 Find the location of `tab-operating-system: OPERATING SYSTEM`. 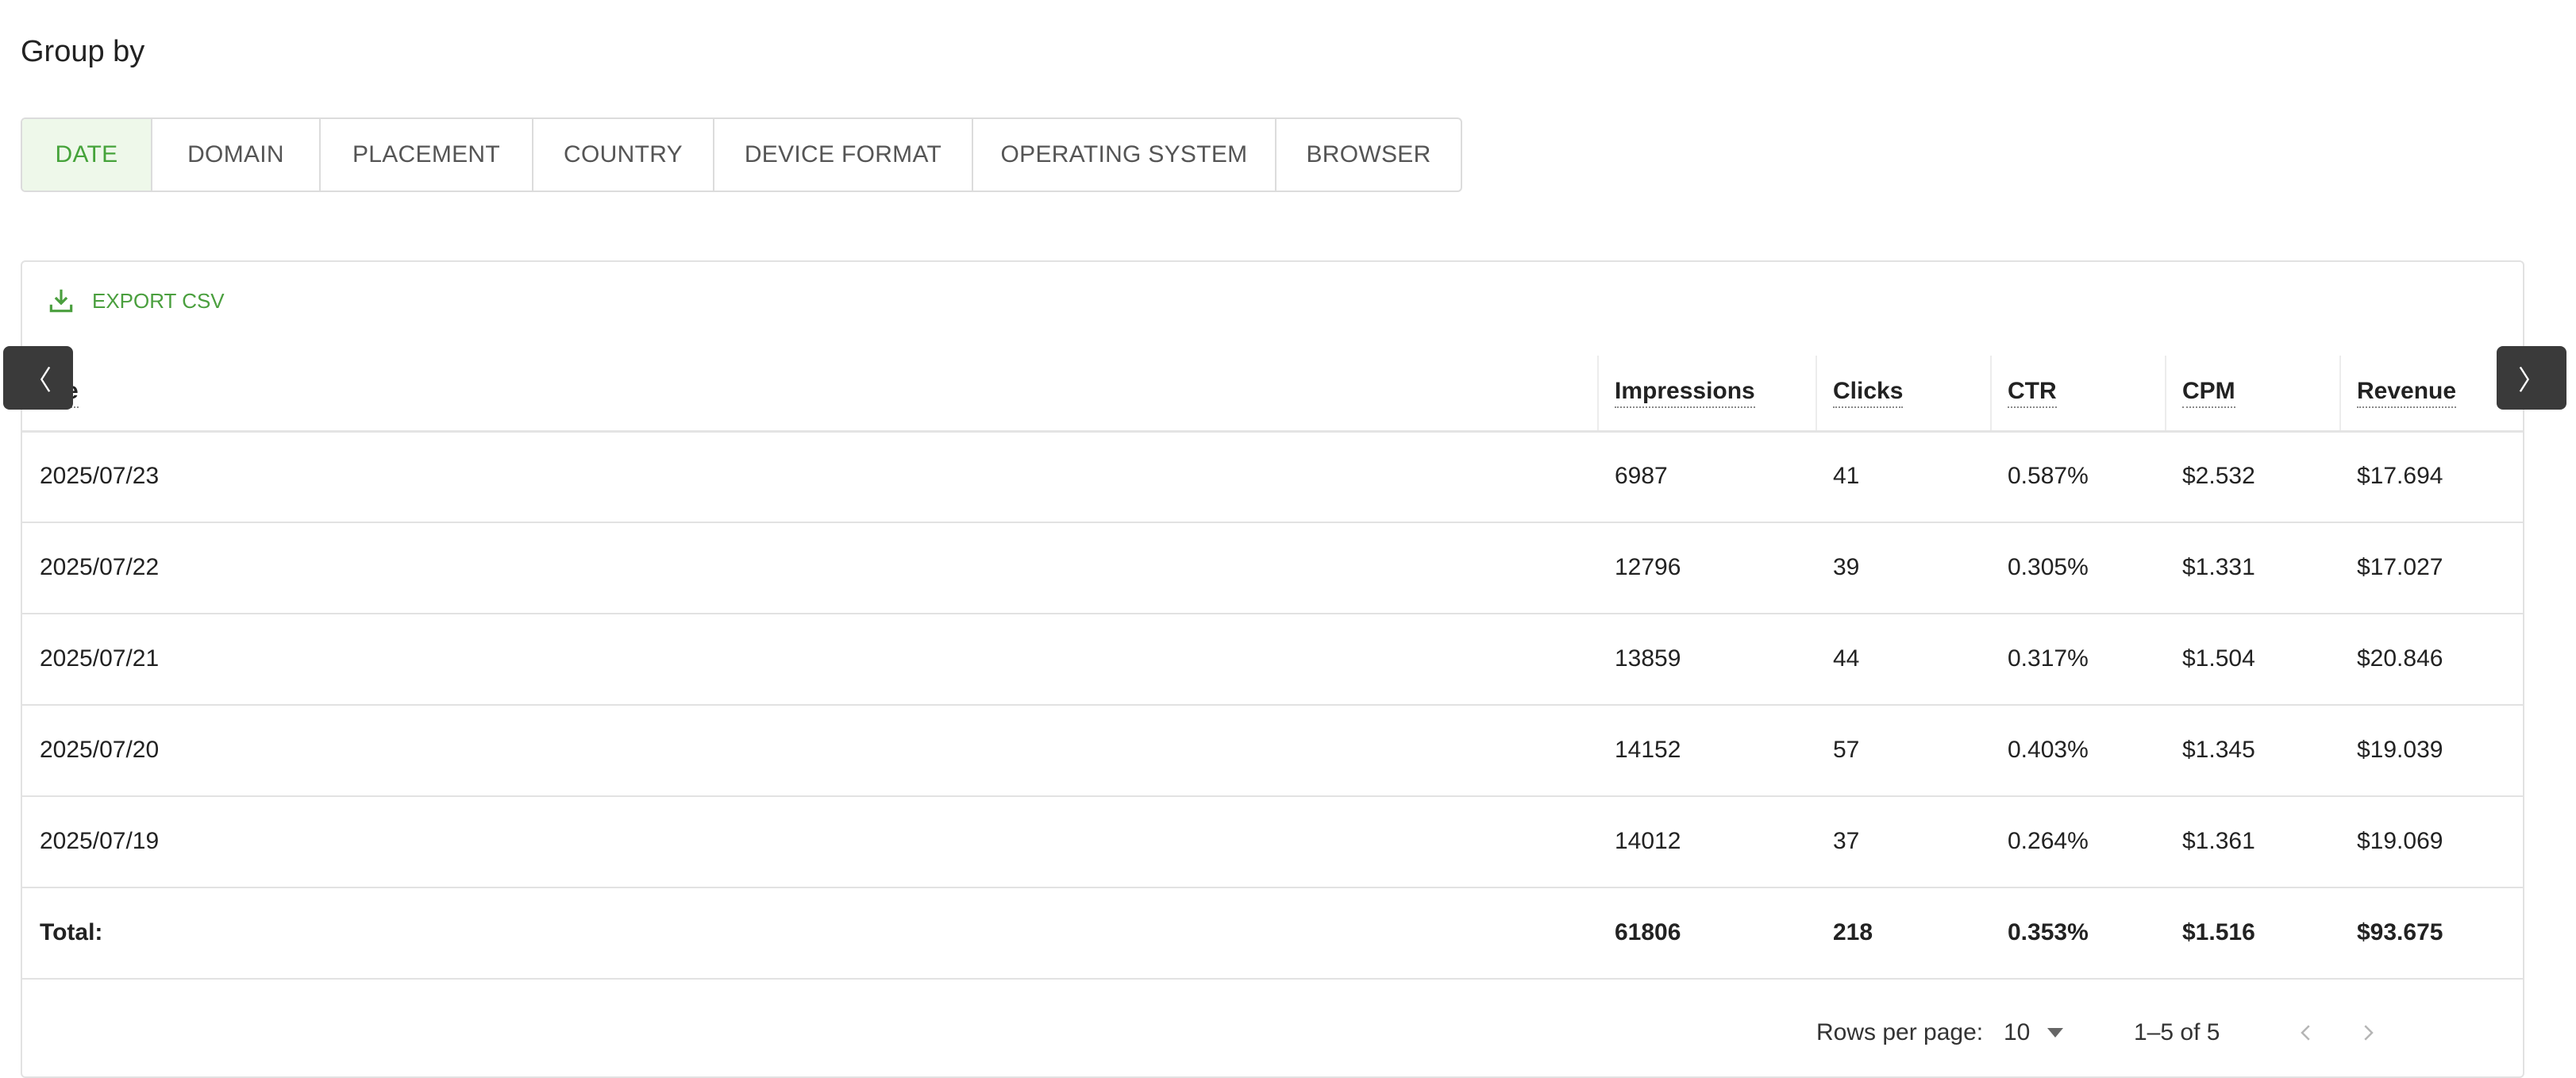

tab-operating-system: OPERATING SYSTEM is located at coordinates (1124, 155).